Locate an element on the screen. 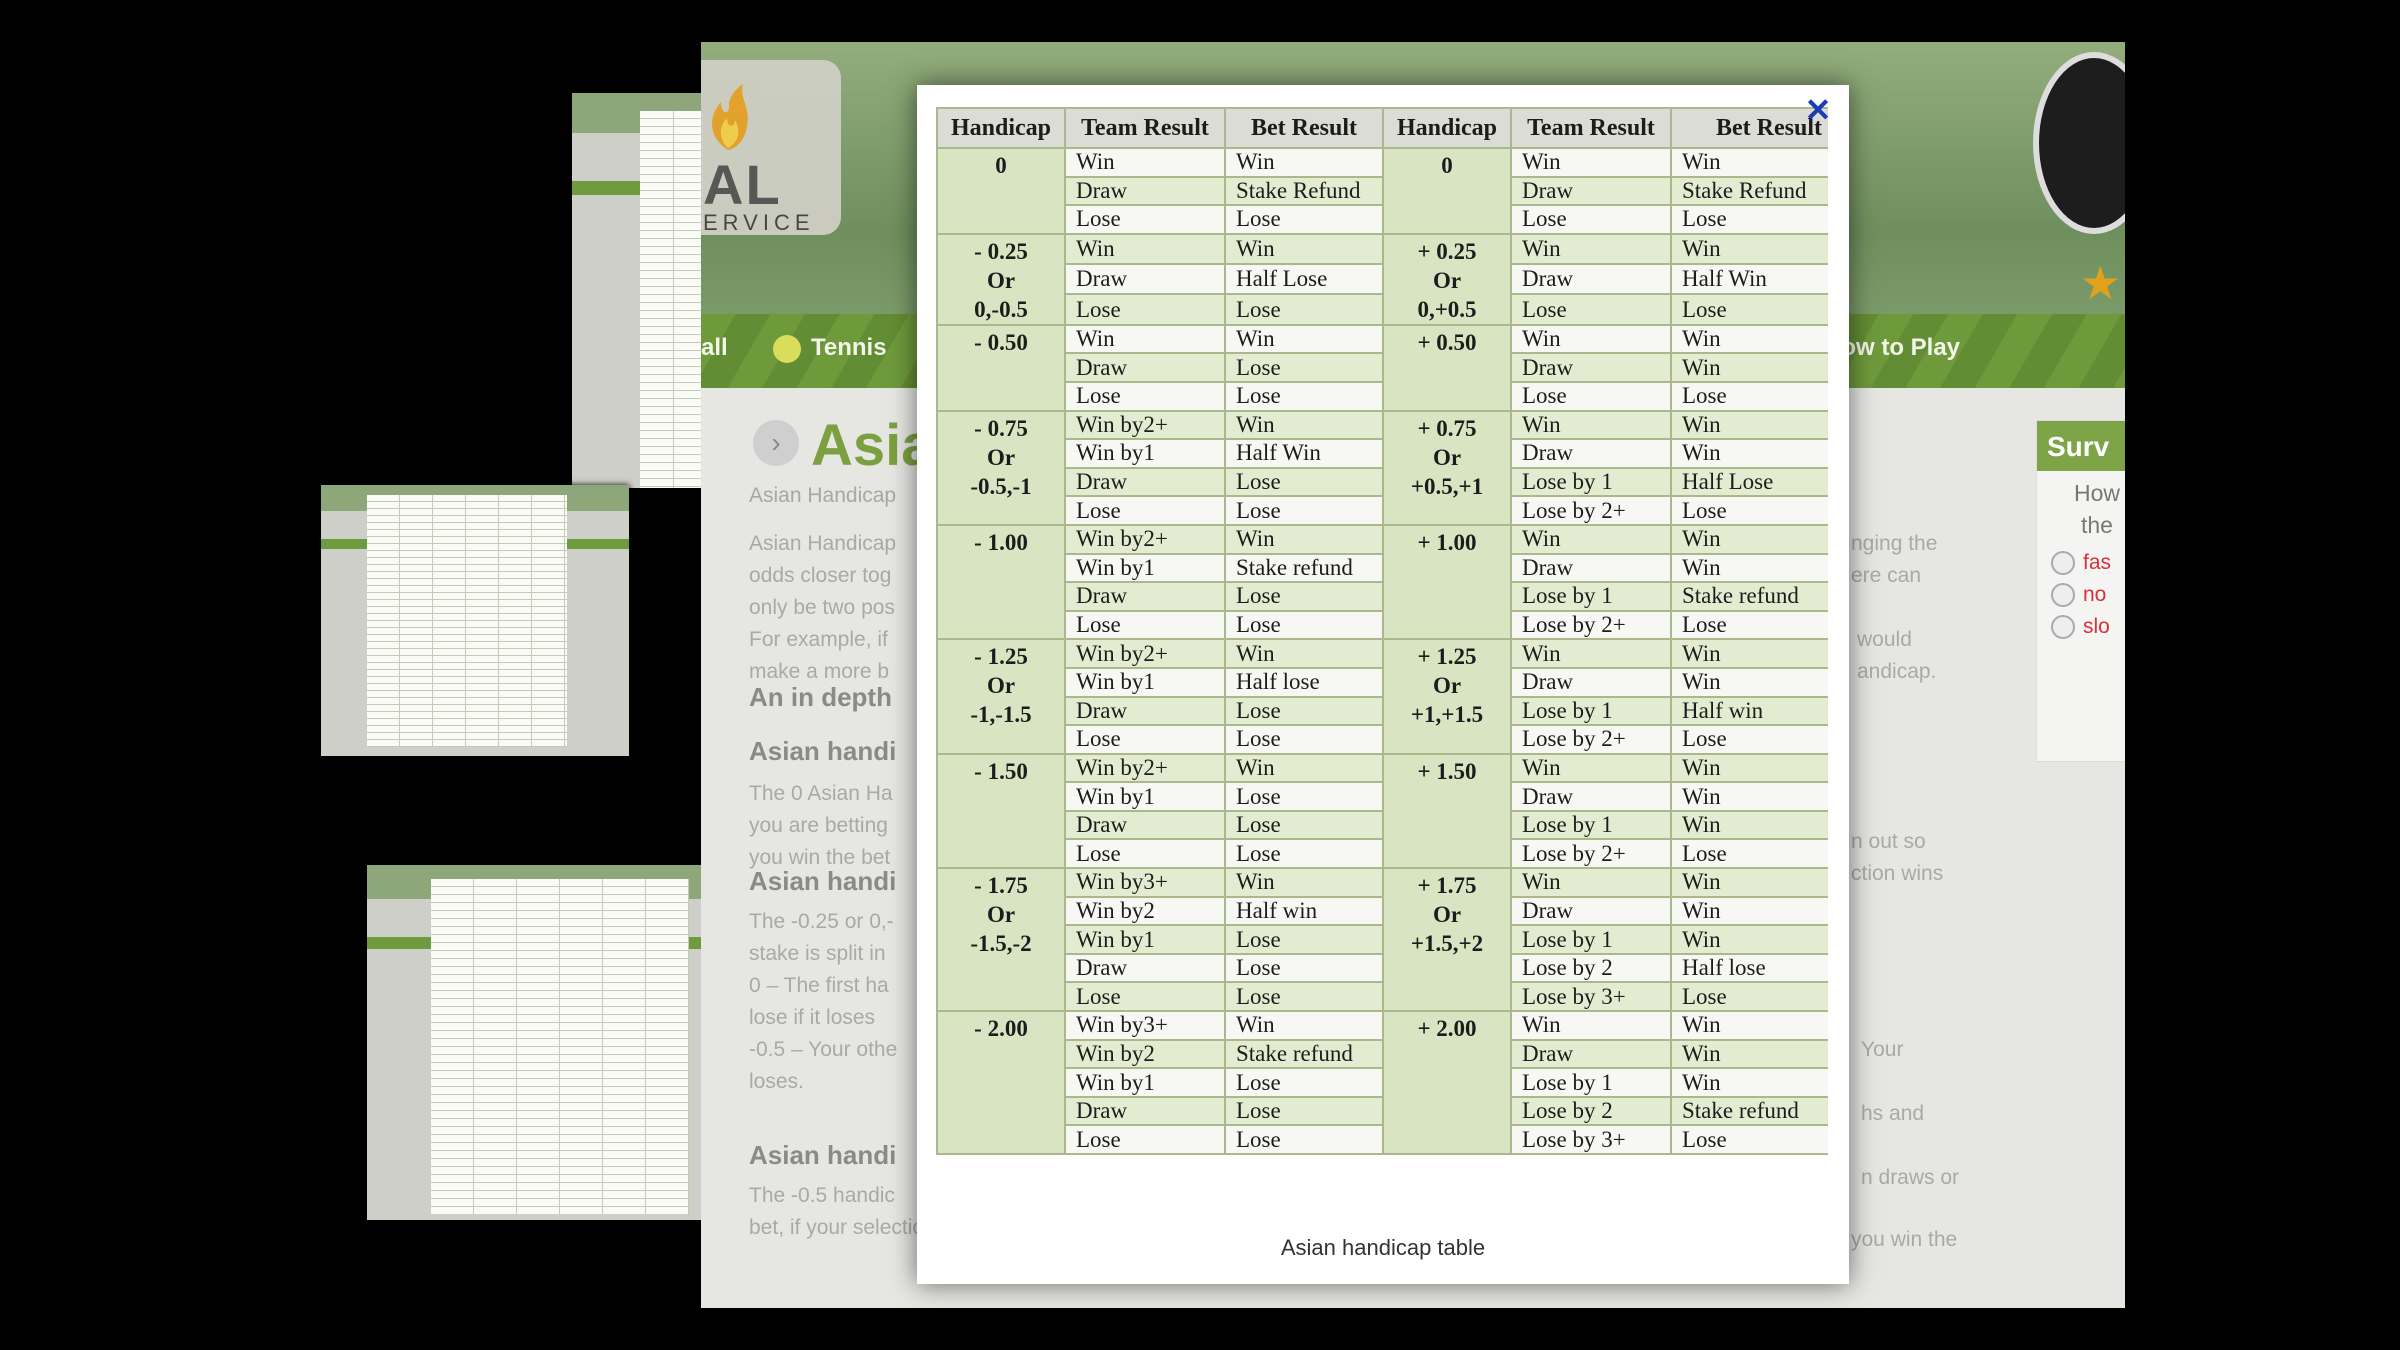  table-row: Draw Lose Lose by 2 Stake refund is located at coordinates (1382, 1111).